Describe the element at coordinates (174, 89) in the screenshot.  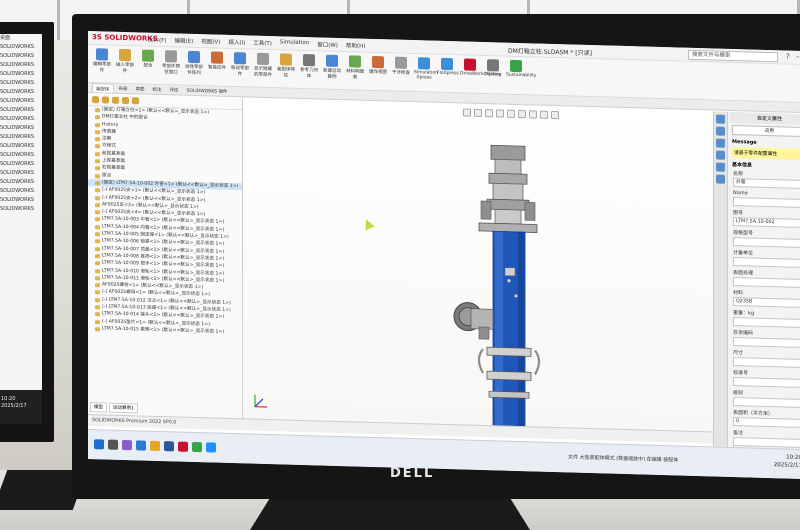
I see `command-tab: 评估` at that location.